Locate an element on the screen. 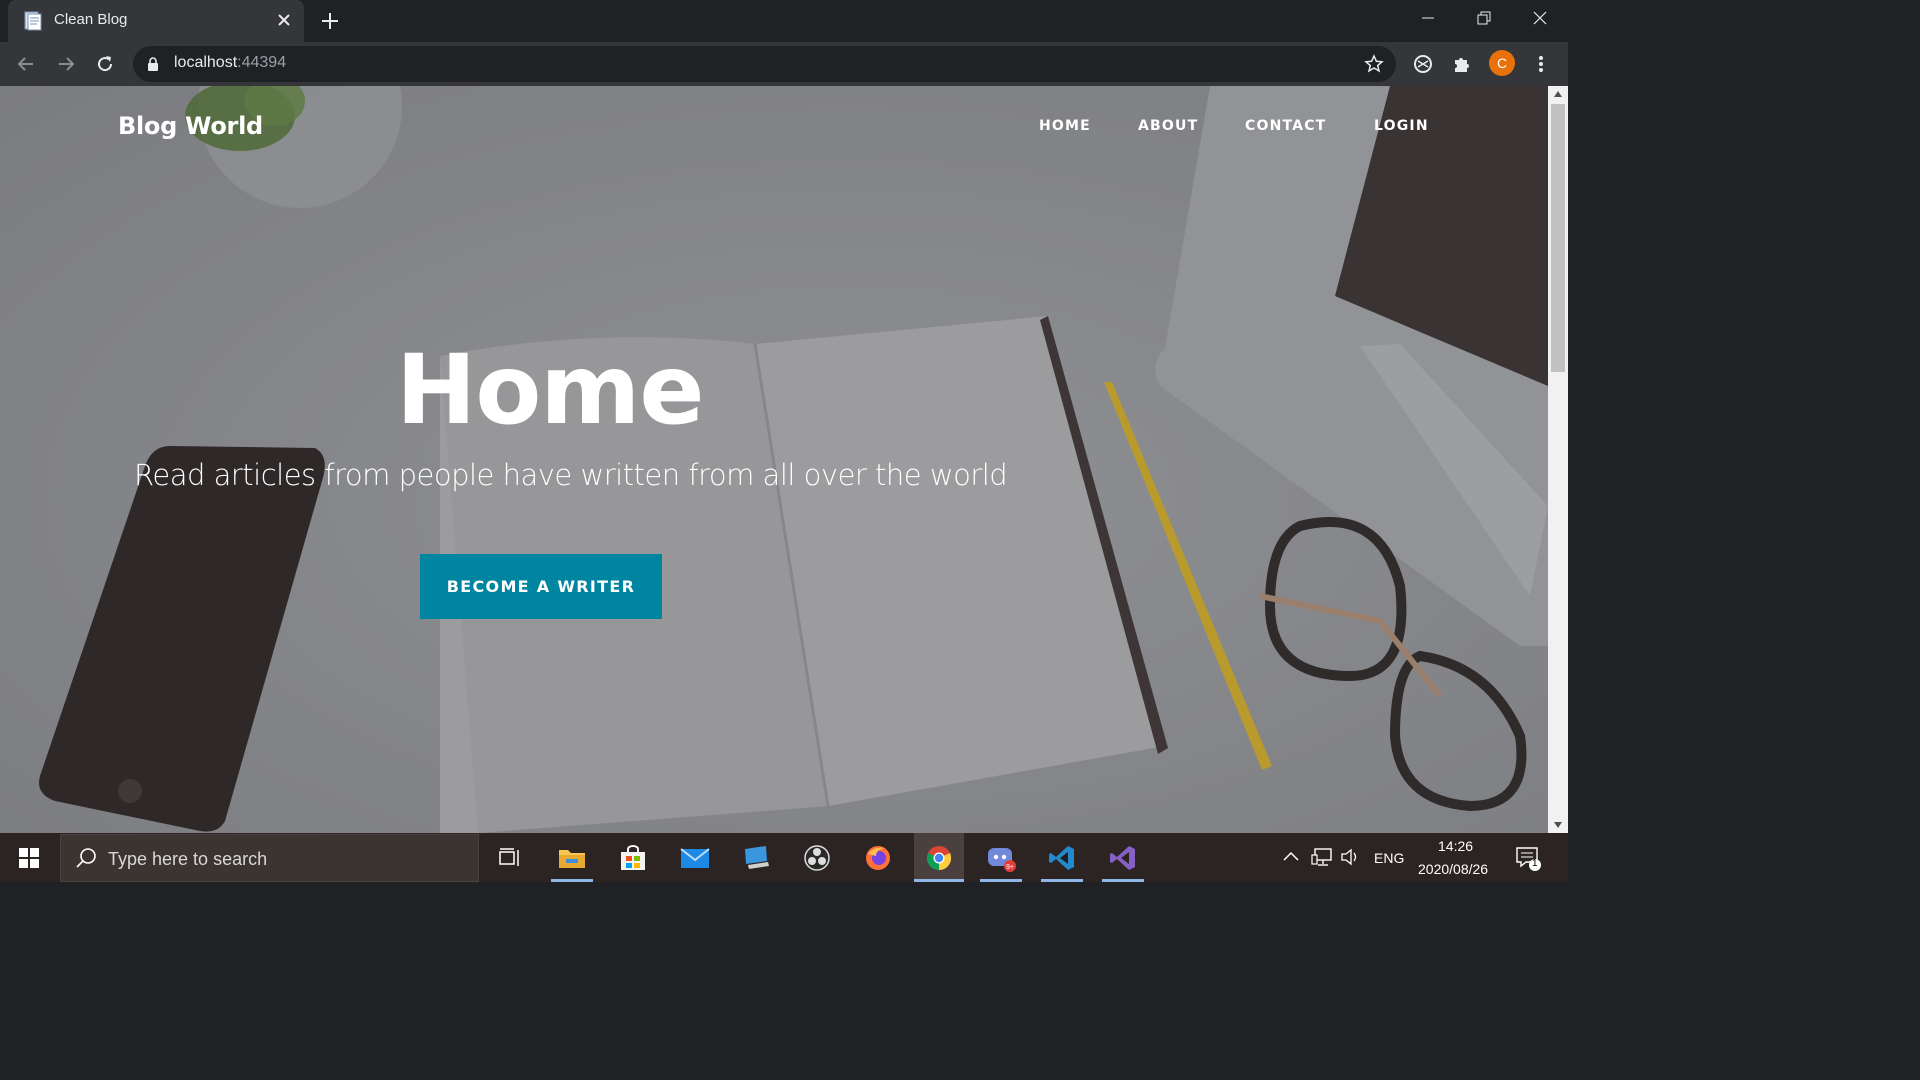  file-explorer-app is located at coordinates (572, 857).